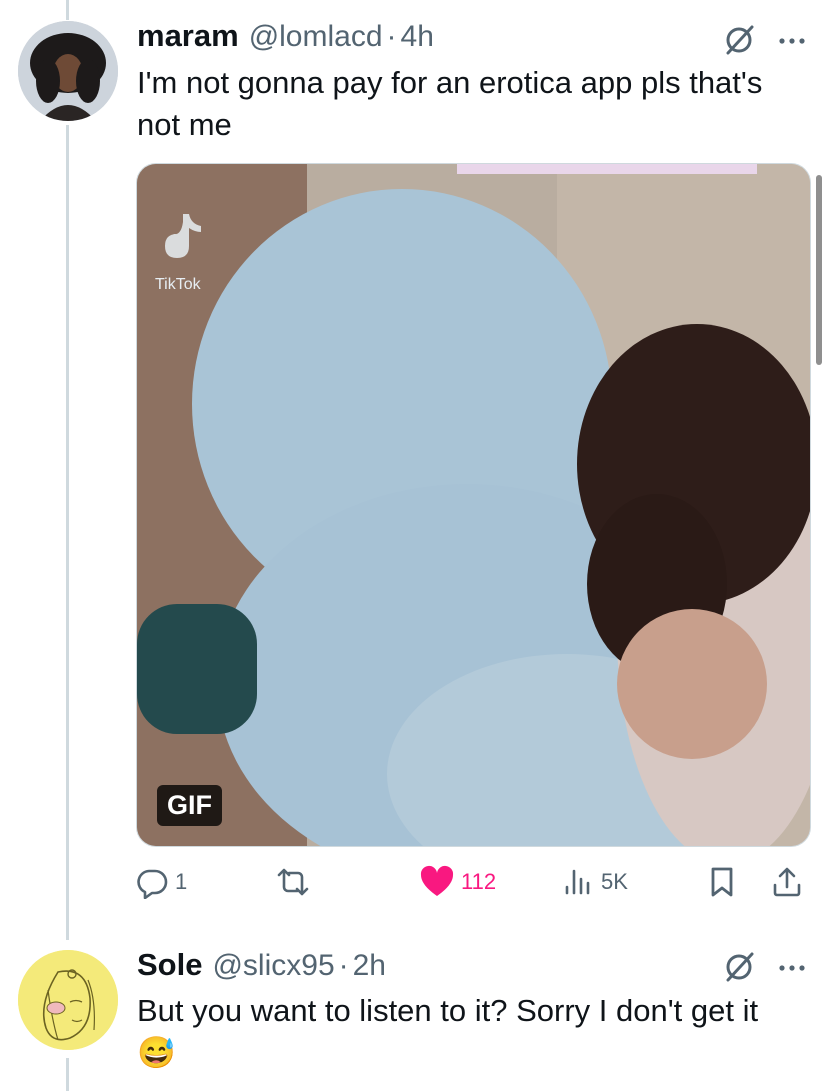 Image resolution: width=828 pixels, height=1091 pixels. What do you see at coordinates (67, 1074) in the screenshot?
I see `thread-line-bottom` at bounding box center [67, 1074].